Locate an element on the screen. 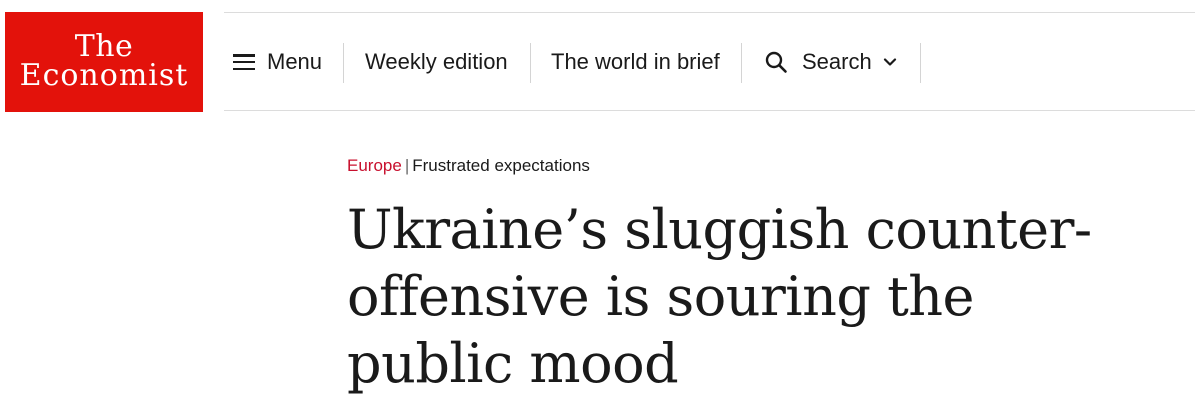 Image resolution: width=1195 pixels, height=400 pixels. chevron-down-icon is located at coordinates (889, 62).